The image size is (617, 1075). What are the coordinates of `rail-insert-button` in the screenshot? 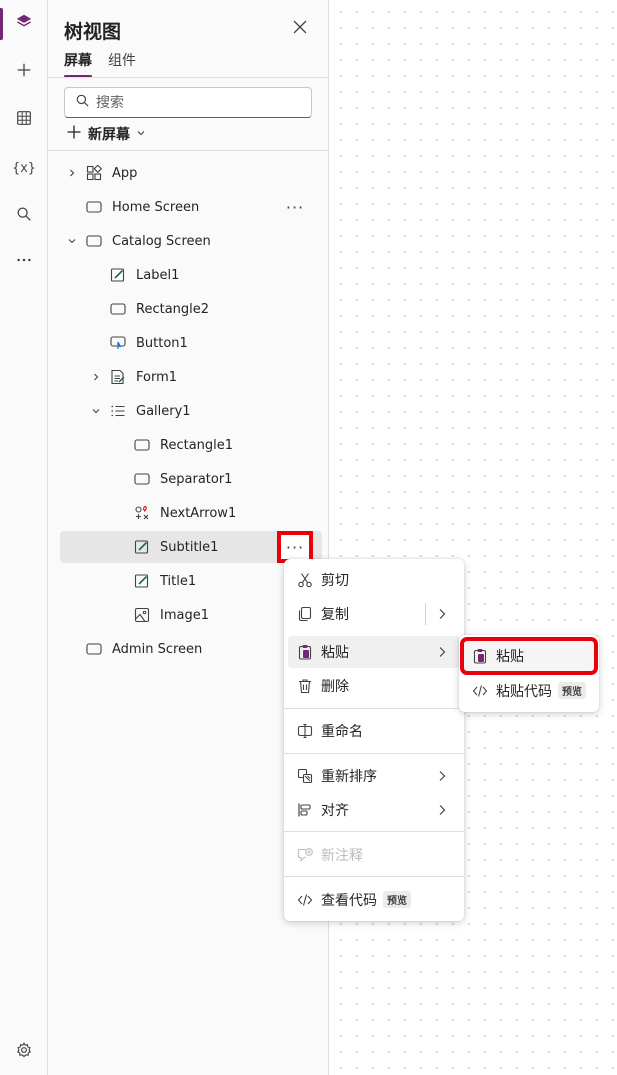 It's located at (24, 72).